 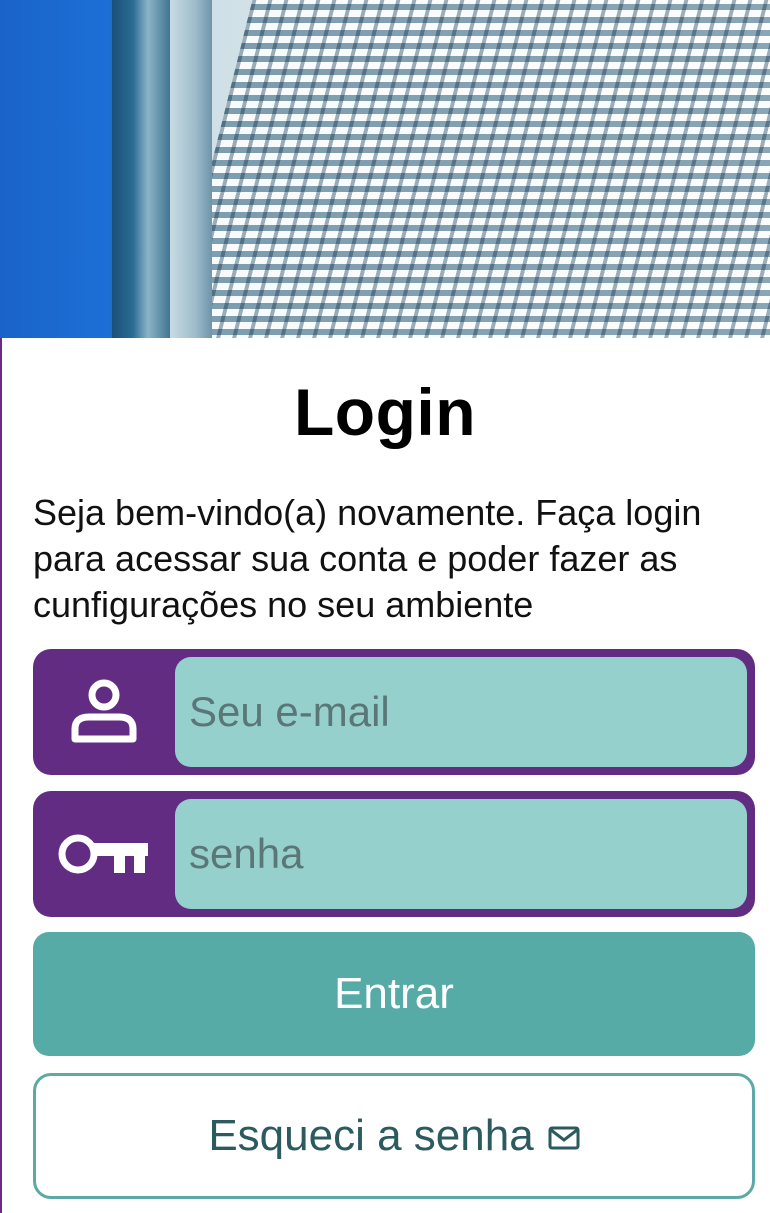 What do you see at coordinates (564, 1136) in the screenshot?
I see `mail-icon` at bounding box center [564, 1136].